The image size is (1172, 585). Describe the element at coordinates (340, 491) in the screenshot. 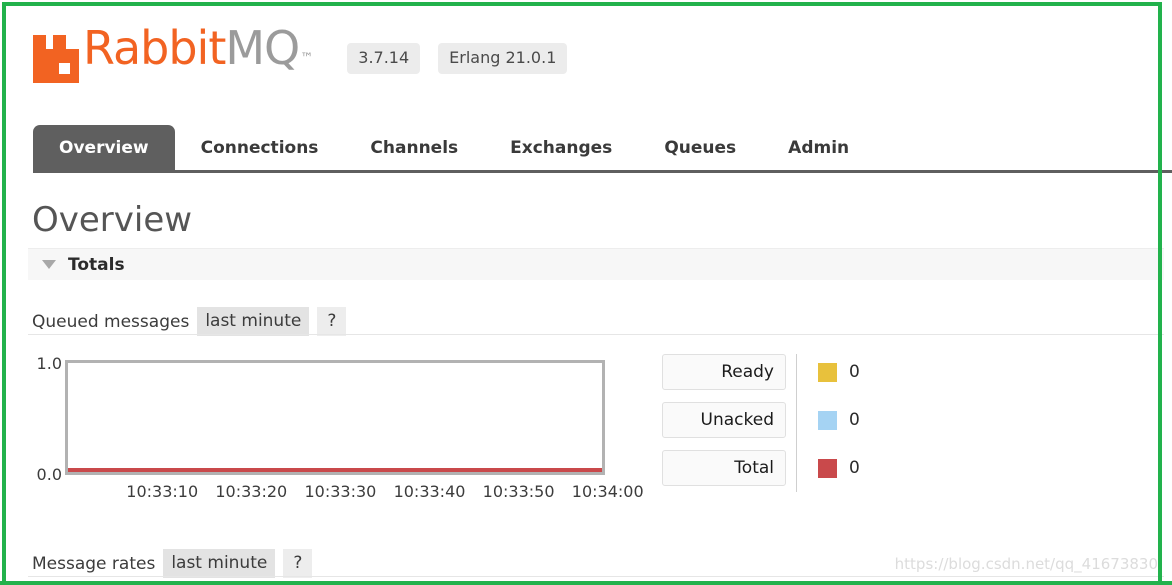

I see `x-axis-tick-3: 10:33:30` at that location.